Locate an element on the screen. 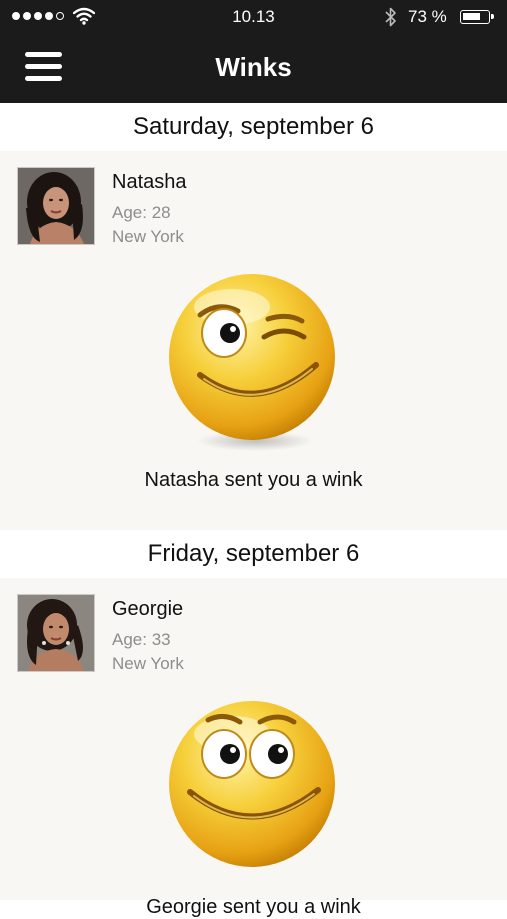 This screenshot has width=507, height=919. bluetooth-icon is located at coordinates (390, 17).